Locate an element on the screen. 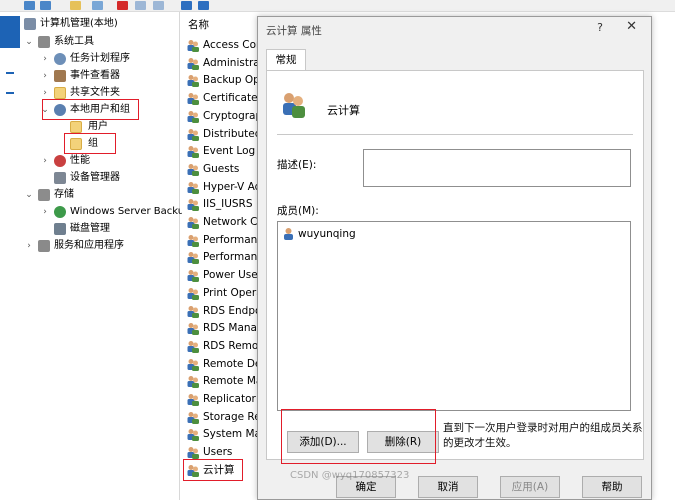  show-hide-tree-icon is located at coordinates (97, 5).